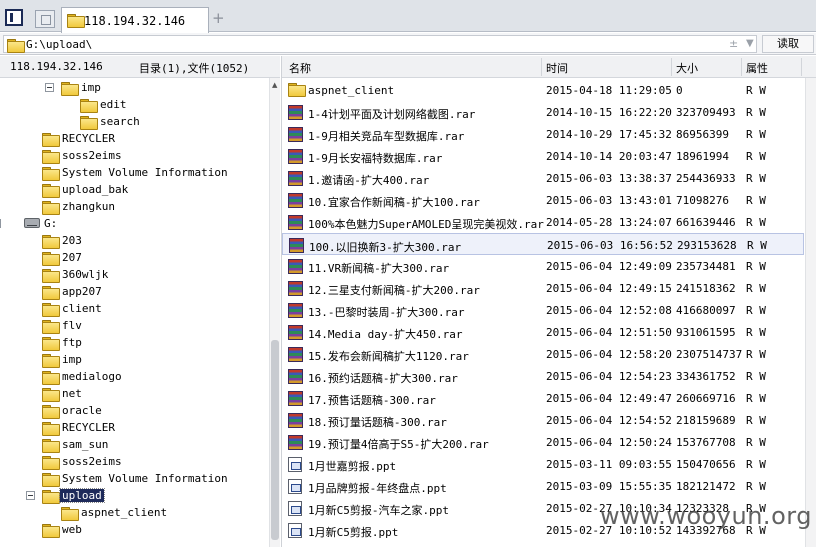  What do you see at coordinates (218, 18) in the screenshot?
I see `add-tab-button: +` at bounding box center [218, 18].